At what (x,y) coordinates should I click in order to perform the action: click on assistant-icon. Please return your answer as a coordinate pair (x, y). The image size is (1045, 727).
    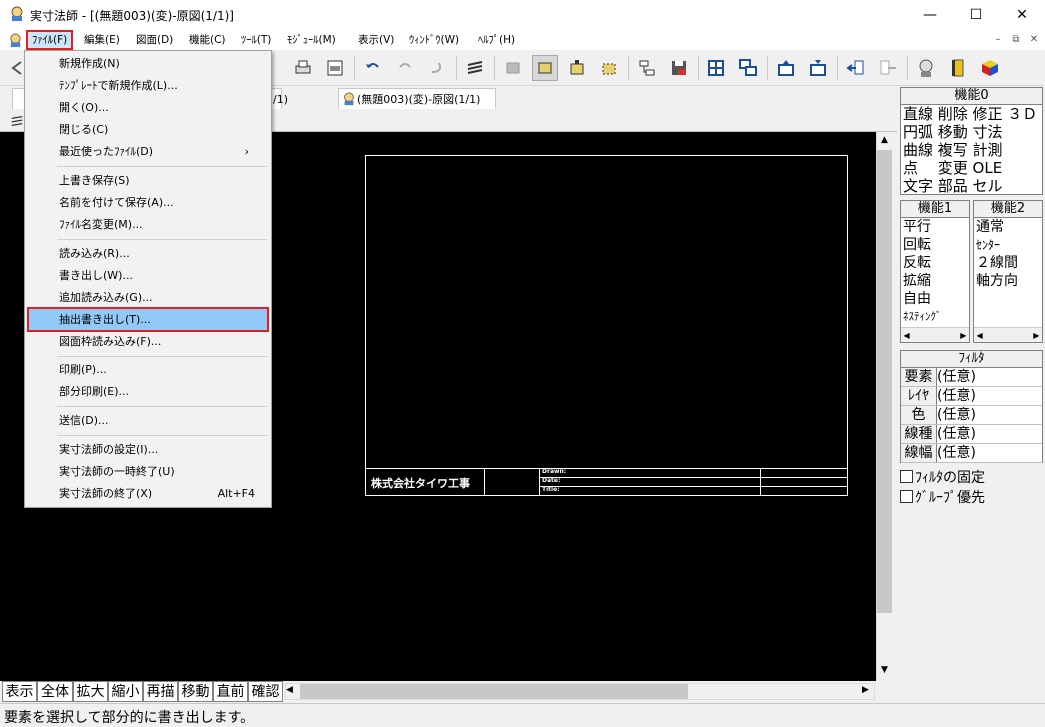
    Looking at the image, I should click on (926, 68).